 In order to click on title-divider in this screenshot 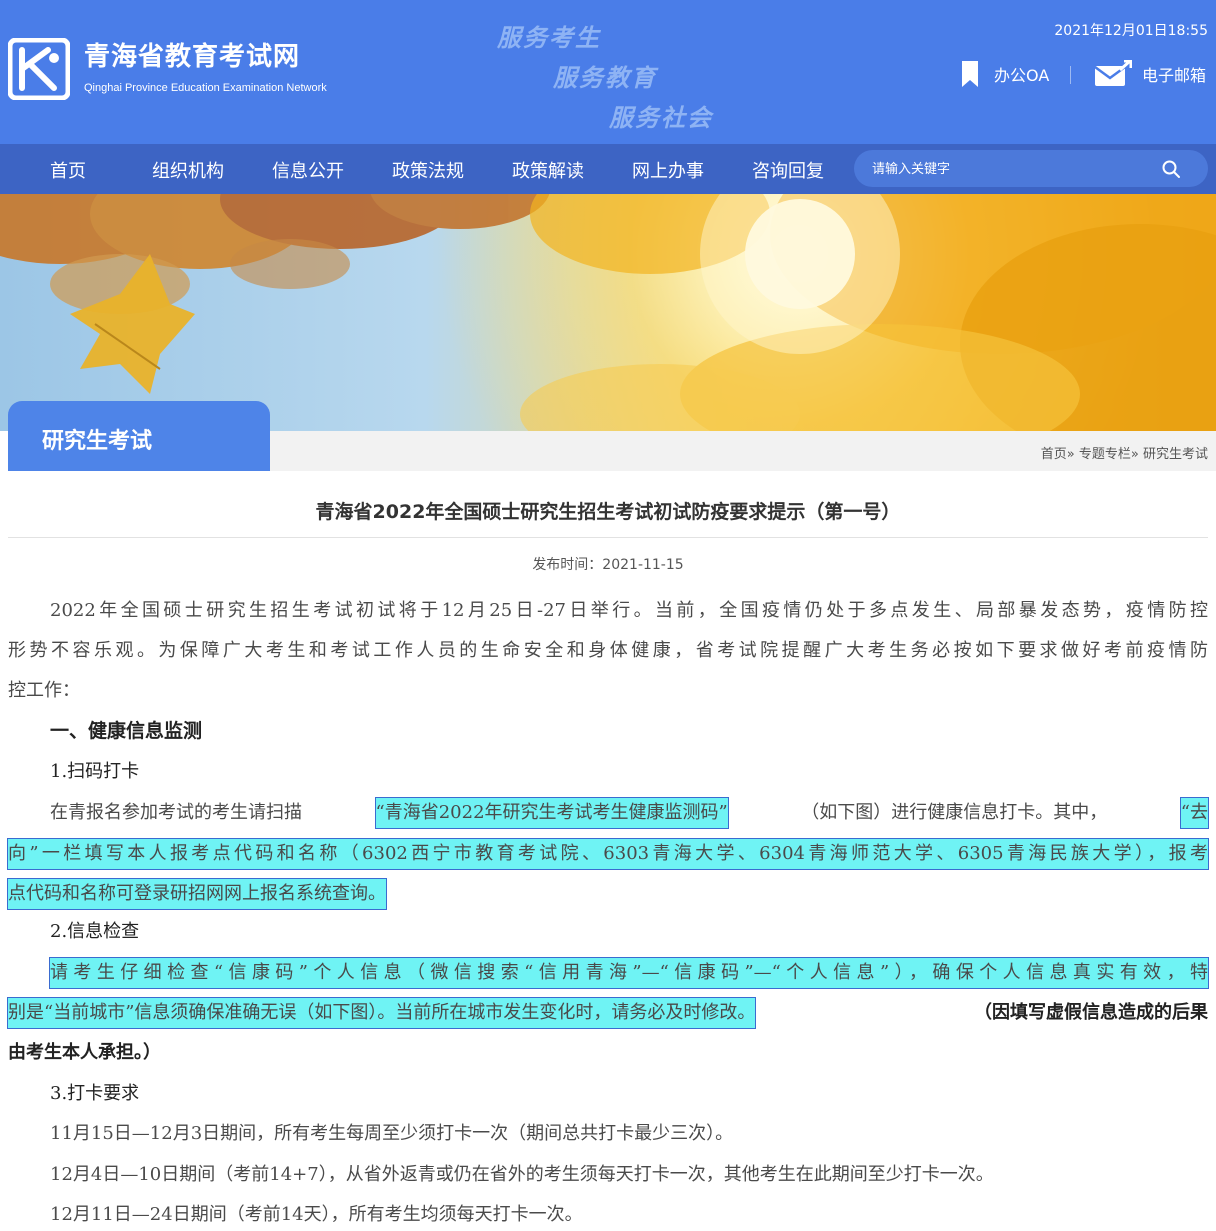, I will do `click(608, 537)`.